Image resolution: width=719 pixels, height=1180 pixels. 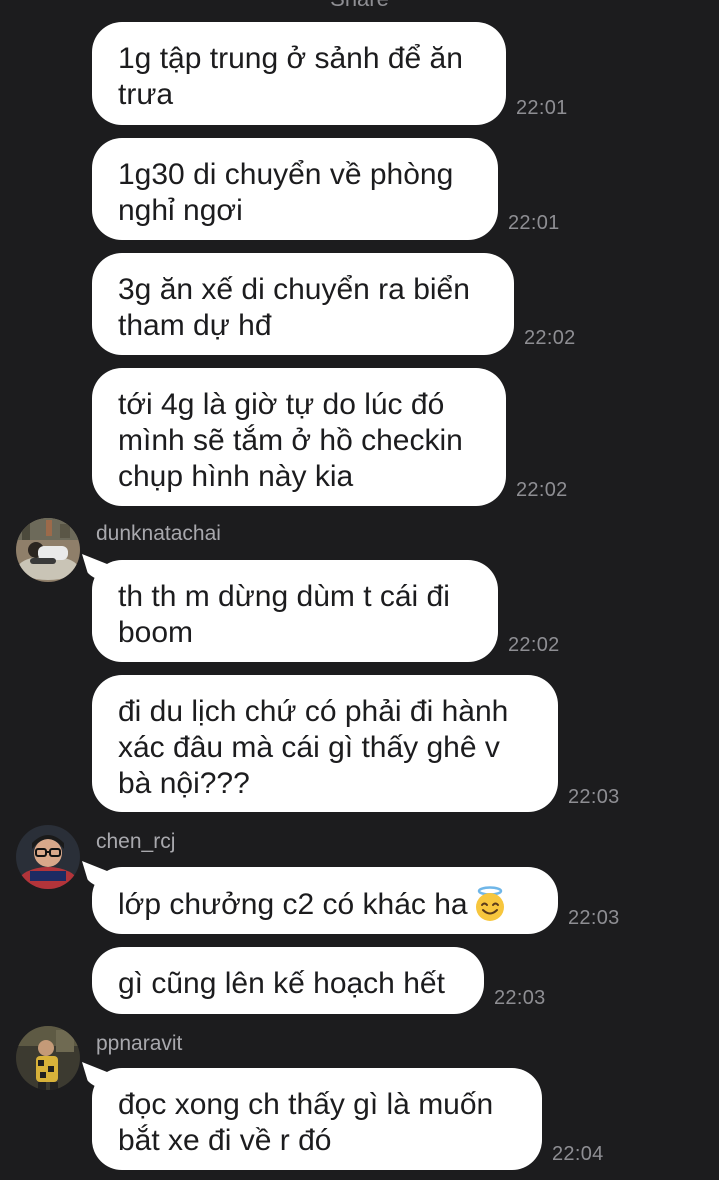 What do you see at coordinates (158, 533) in the screenshot?
I see `sender-username: dunknatachai` at bounding box center [158, 533].